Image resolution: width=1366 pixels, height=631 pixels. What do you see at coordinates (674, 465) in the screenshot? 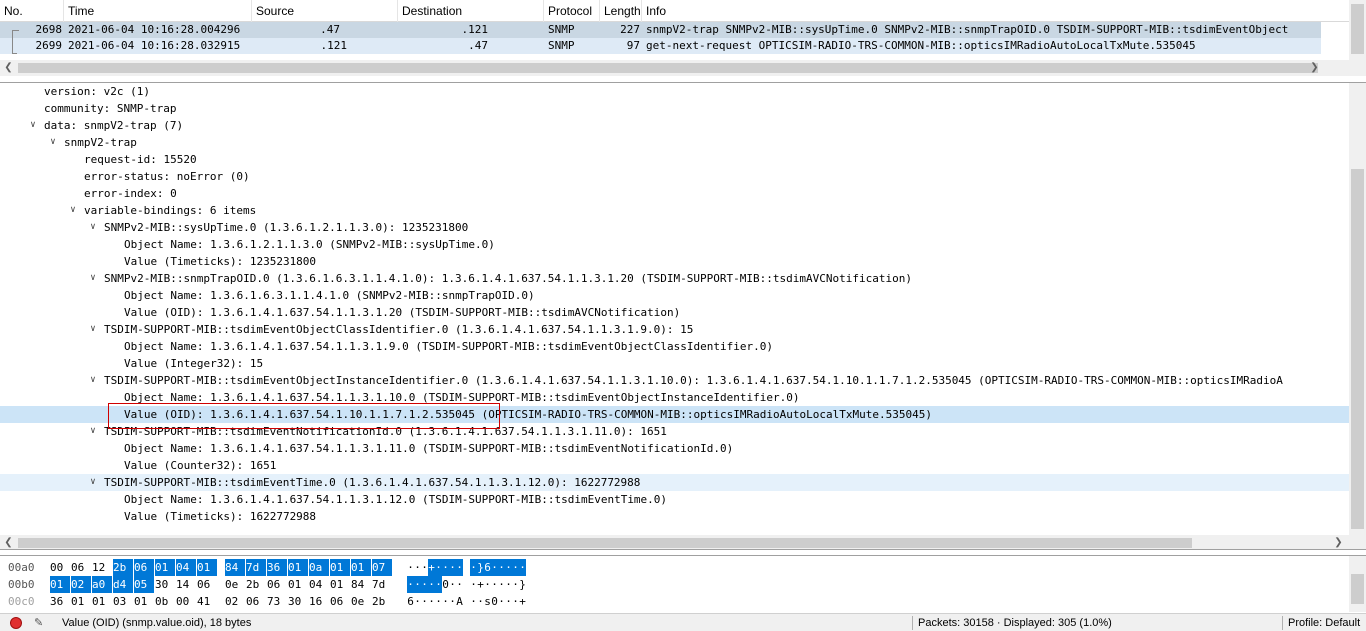
I see `tree-item: Value (Counter32): 1651` at bounding box center [674, 465].